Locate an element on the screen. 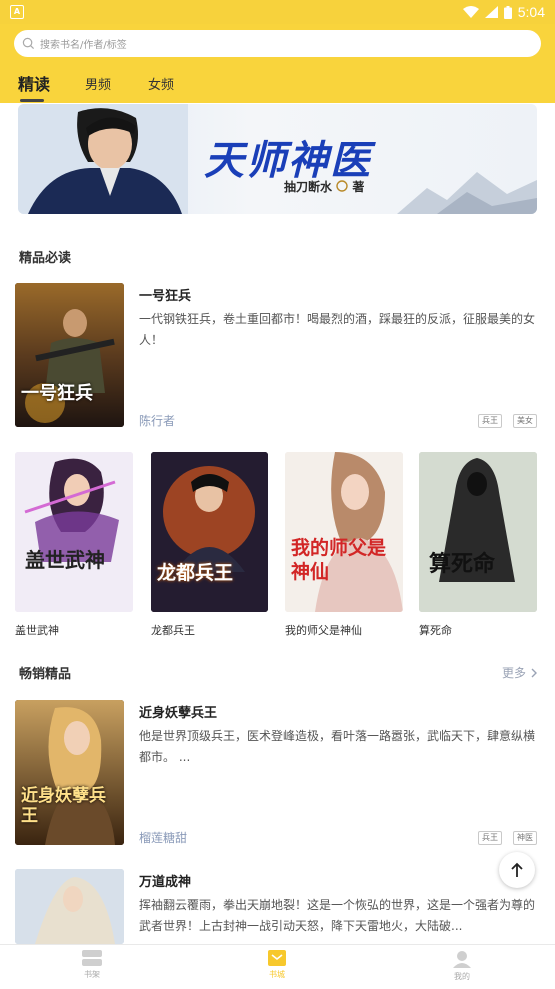 This screenshot has height=989, width=555. cover-art-hooded-figure is located at coordinates (478, 532).